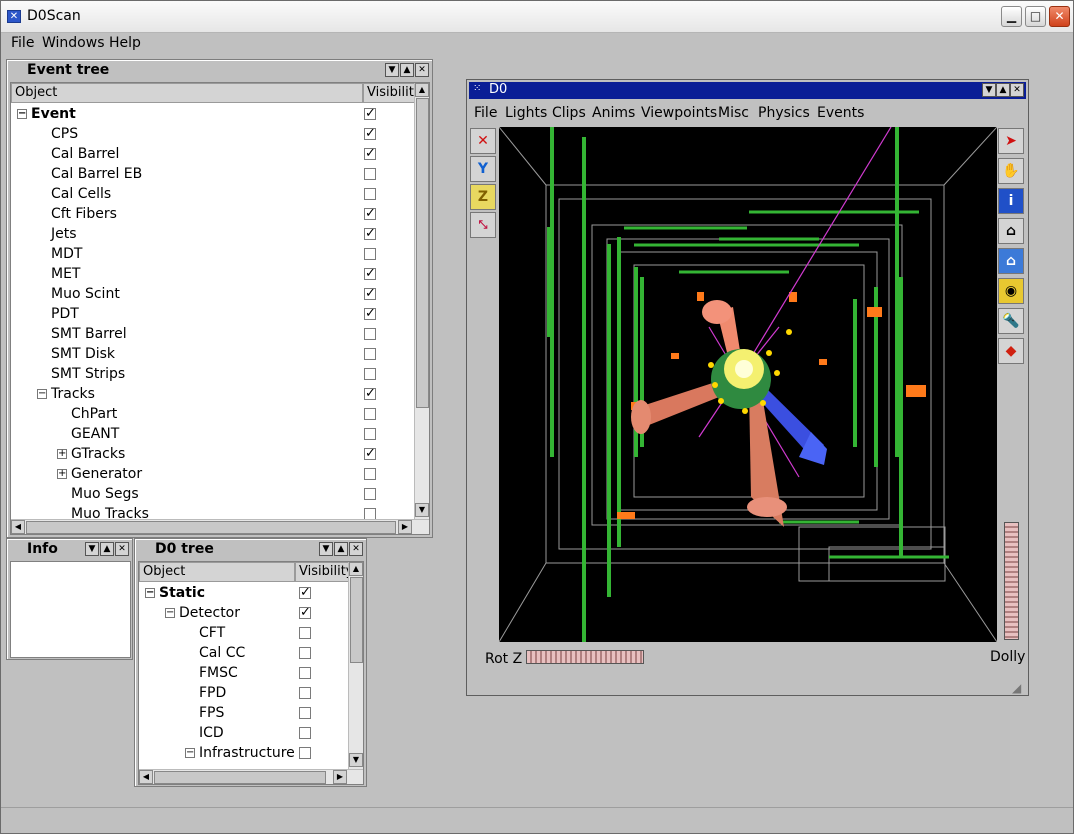 This screenshot has width=1074, height=834. Describe the element at coordinates (211, 134) in the screenshot. I see `tree-row: CPS ✓` at that location.